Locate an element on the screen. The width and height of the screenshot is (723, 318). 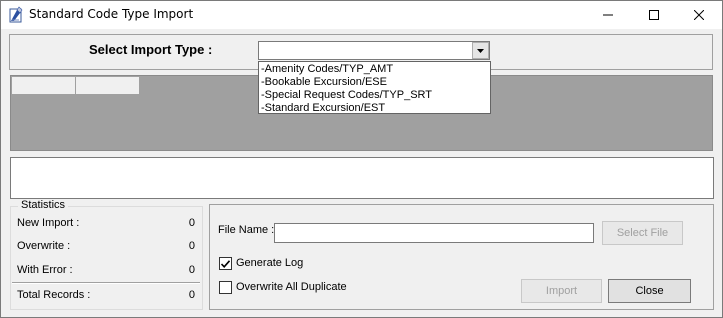
chevron-down-icon is located at coordinates (480, 50).